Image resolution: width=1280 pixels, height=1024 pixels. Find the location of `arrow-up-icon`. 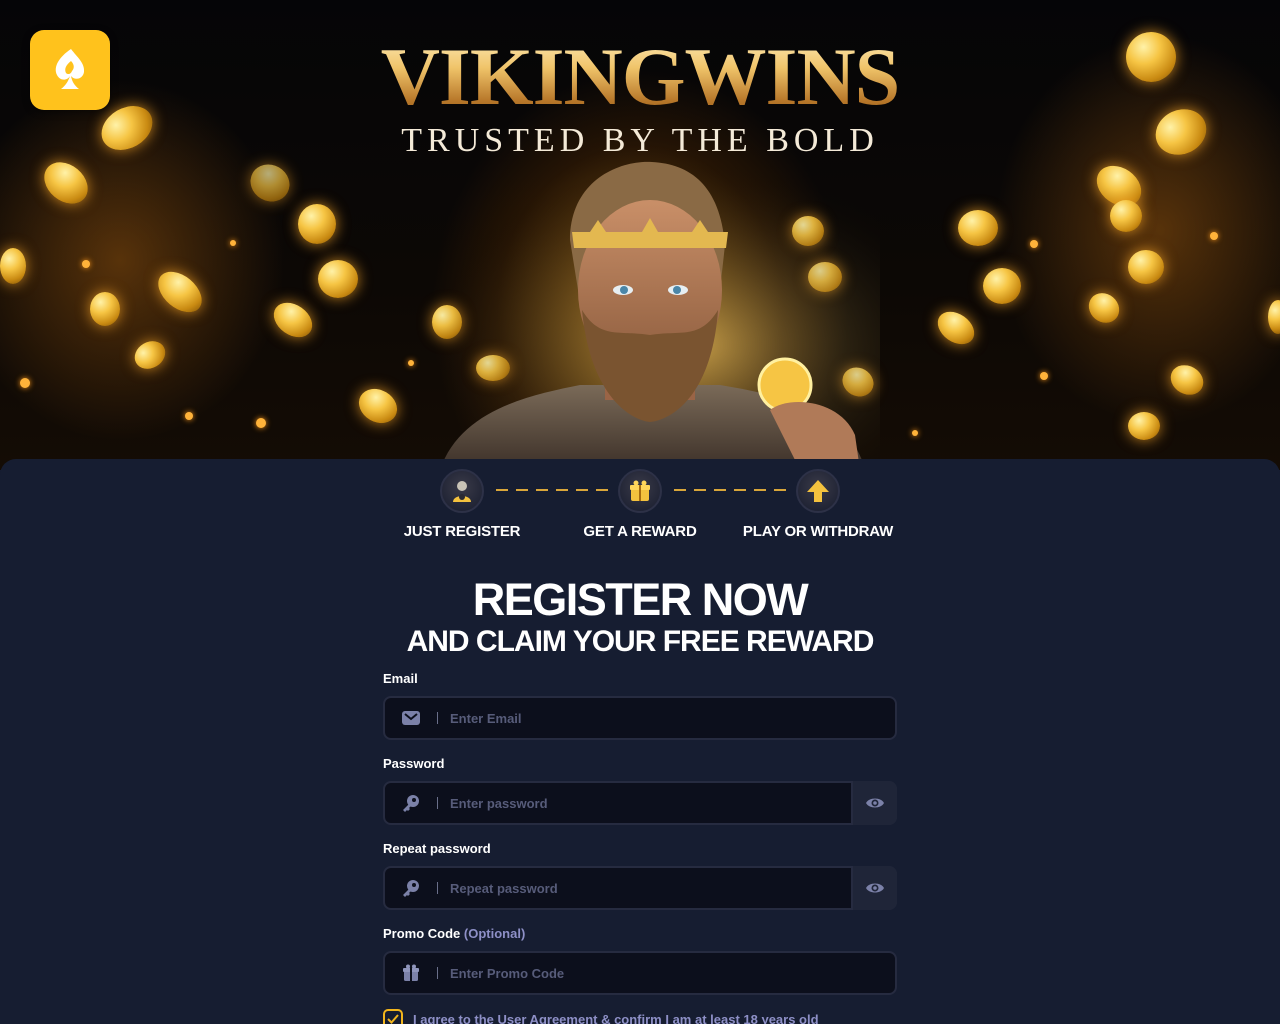

arrow-up-icon is located at coordinates (818, 491).